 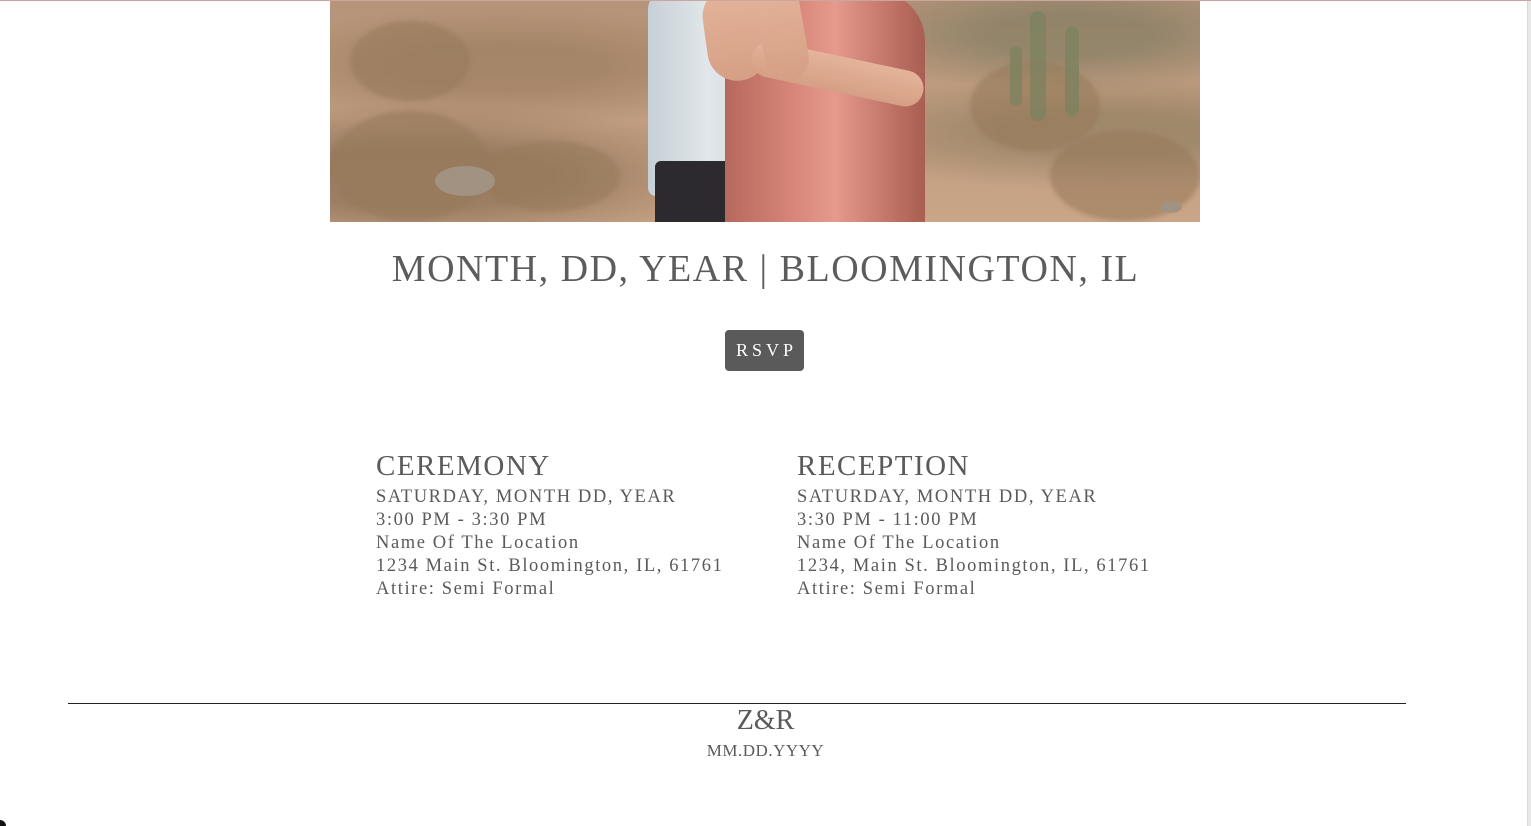 I want to click on reception-title: RECEPTION, so click(x=883, y=466).